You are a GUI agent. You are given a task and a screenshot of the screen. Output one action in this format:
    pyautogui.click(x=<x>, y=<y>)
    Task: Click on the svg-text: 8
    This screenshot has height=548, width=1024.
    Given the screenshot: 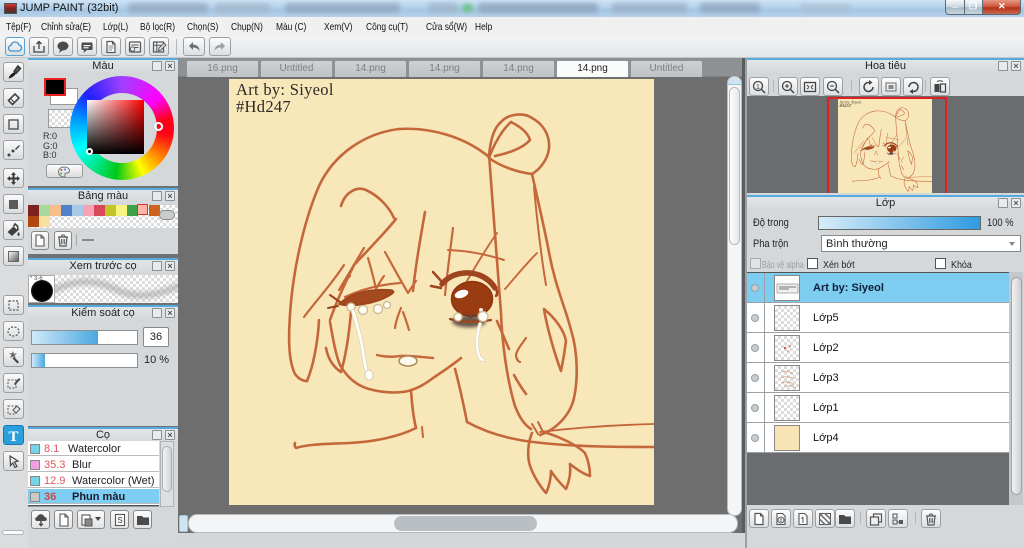 What is the action you would take?
    pyautogui.click(x=780, y=521)
    